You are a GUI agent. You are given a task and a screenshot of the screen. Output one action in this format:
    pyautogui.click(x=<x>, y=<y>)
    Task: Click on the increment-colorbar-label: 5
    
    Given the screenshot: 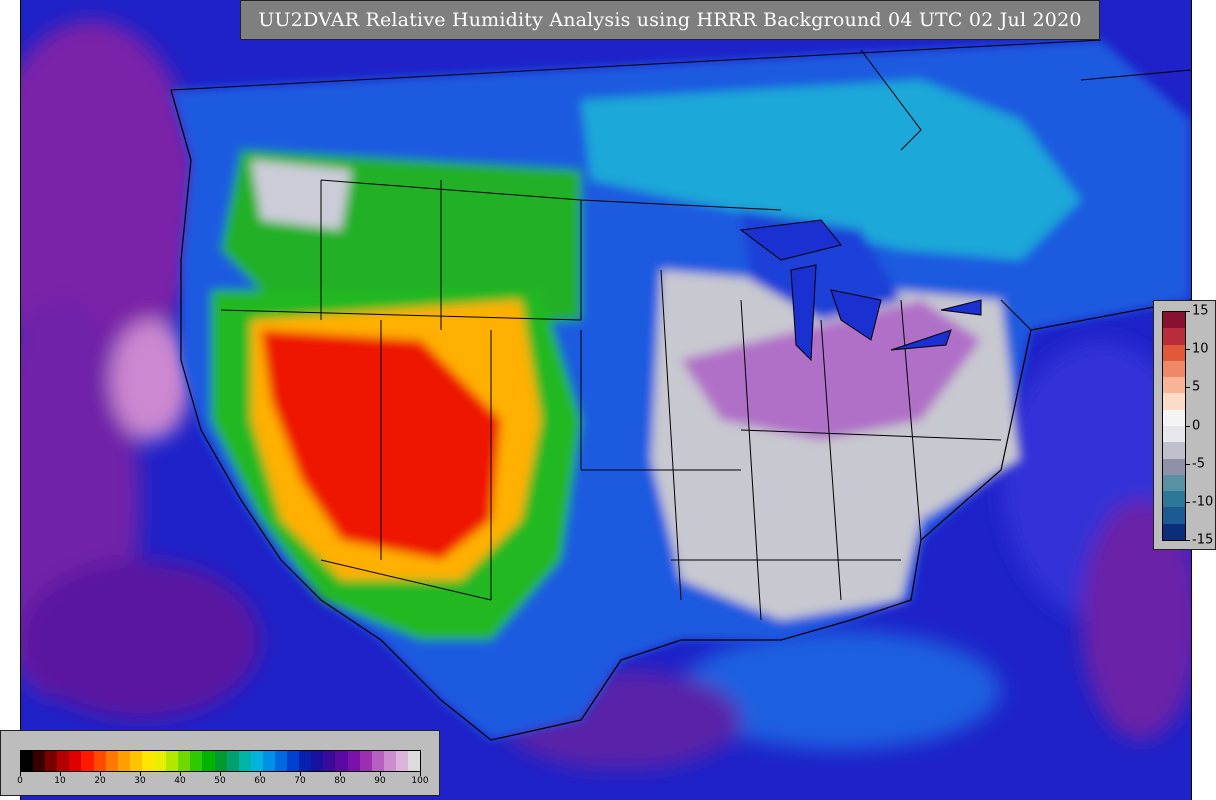 What is the action you would take?
    pyautogui.click(x=1196, y=387)
    